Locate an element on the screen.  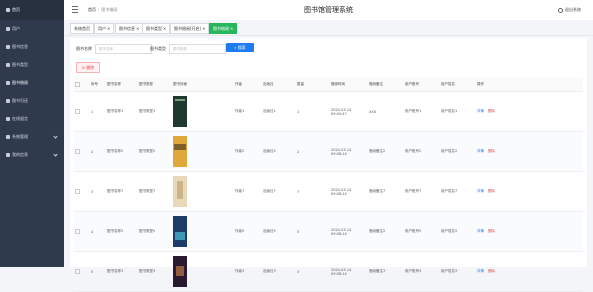
sidebar-item-book-info: 图书信息 is located at coordinates (32, 47).